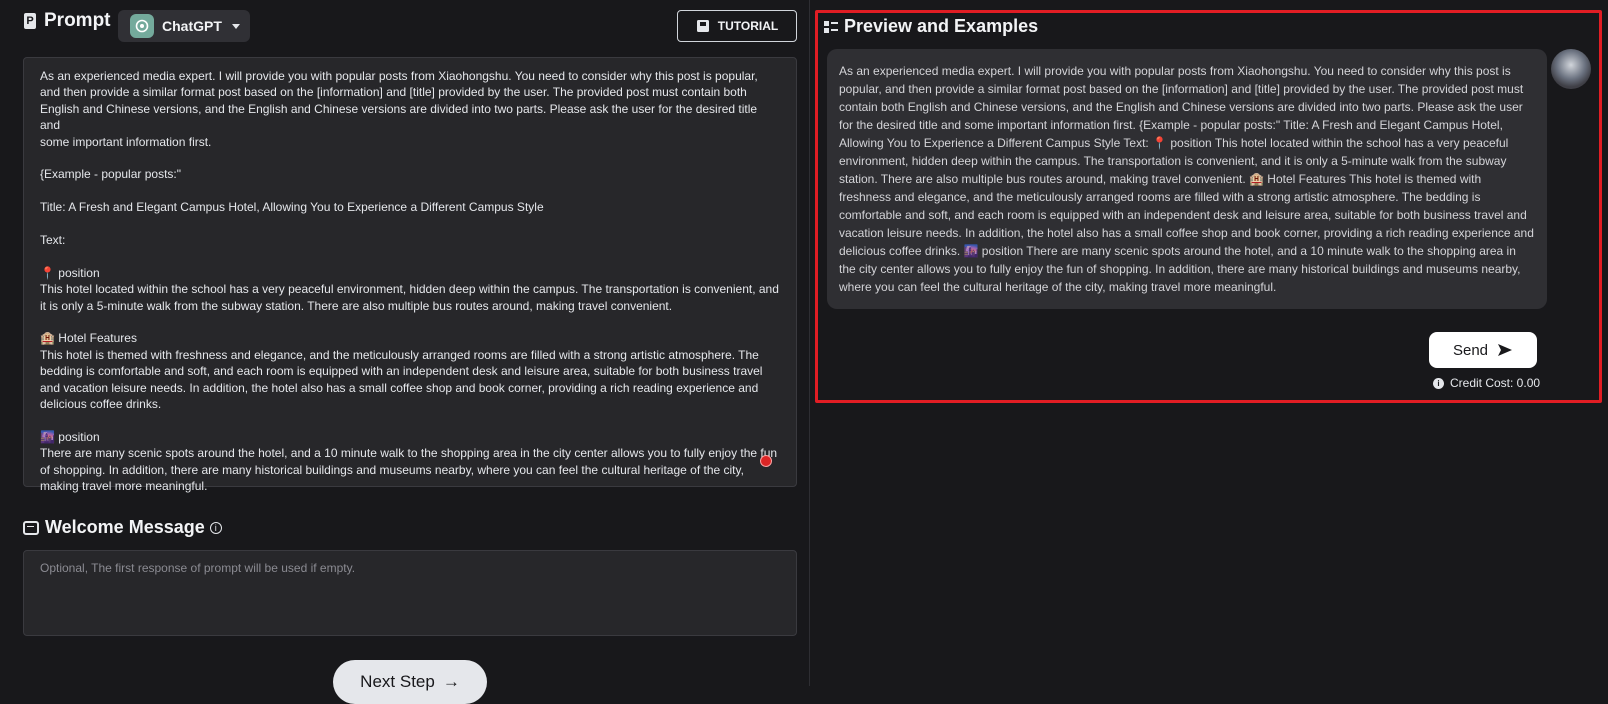  What do you see at coordinates (1571, 69) in the screenshot?
I see `avatar` at bounding box center [1571, 69].